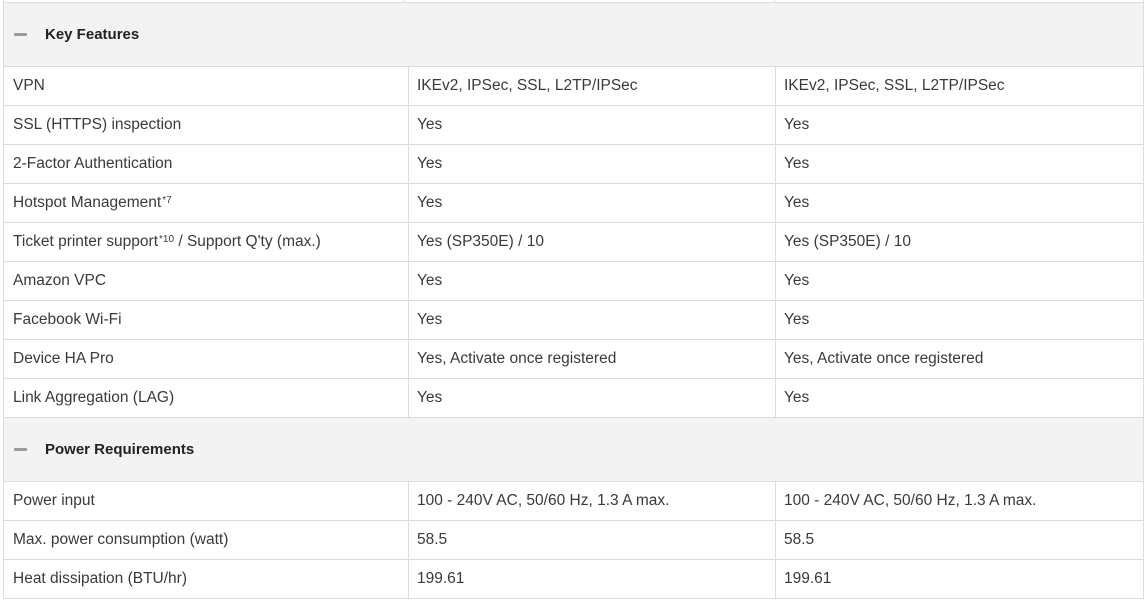  What do you see at coordinates (92, 34) in the screenshot?
I see `section-title: Key Features` at bounding box center [92, 34].